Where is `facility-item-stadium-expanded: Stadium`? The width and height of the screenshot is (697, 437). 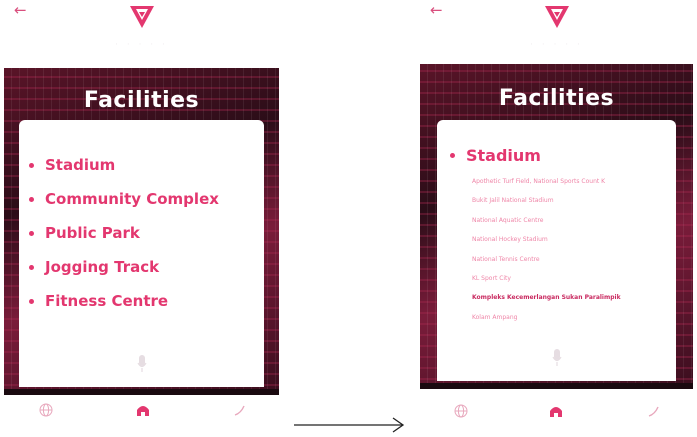 facility-item-stadium-expanded: Stadium is located at coordinates (495, 155).